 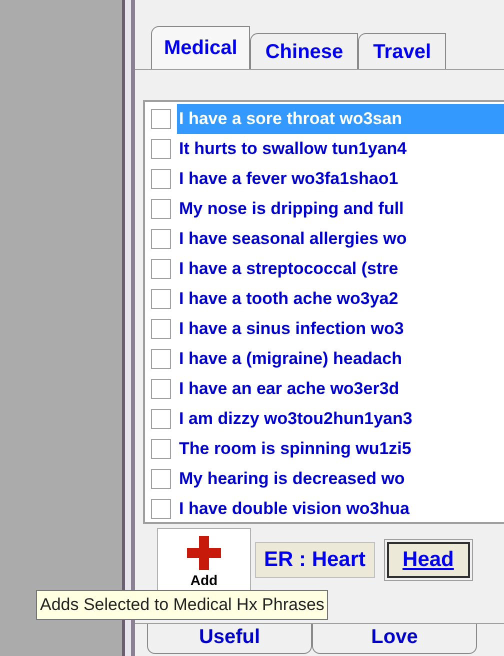 I want to click on phrase-item: It hurts to swallow tun1yan4, so click(x=340, y=149).